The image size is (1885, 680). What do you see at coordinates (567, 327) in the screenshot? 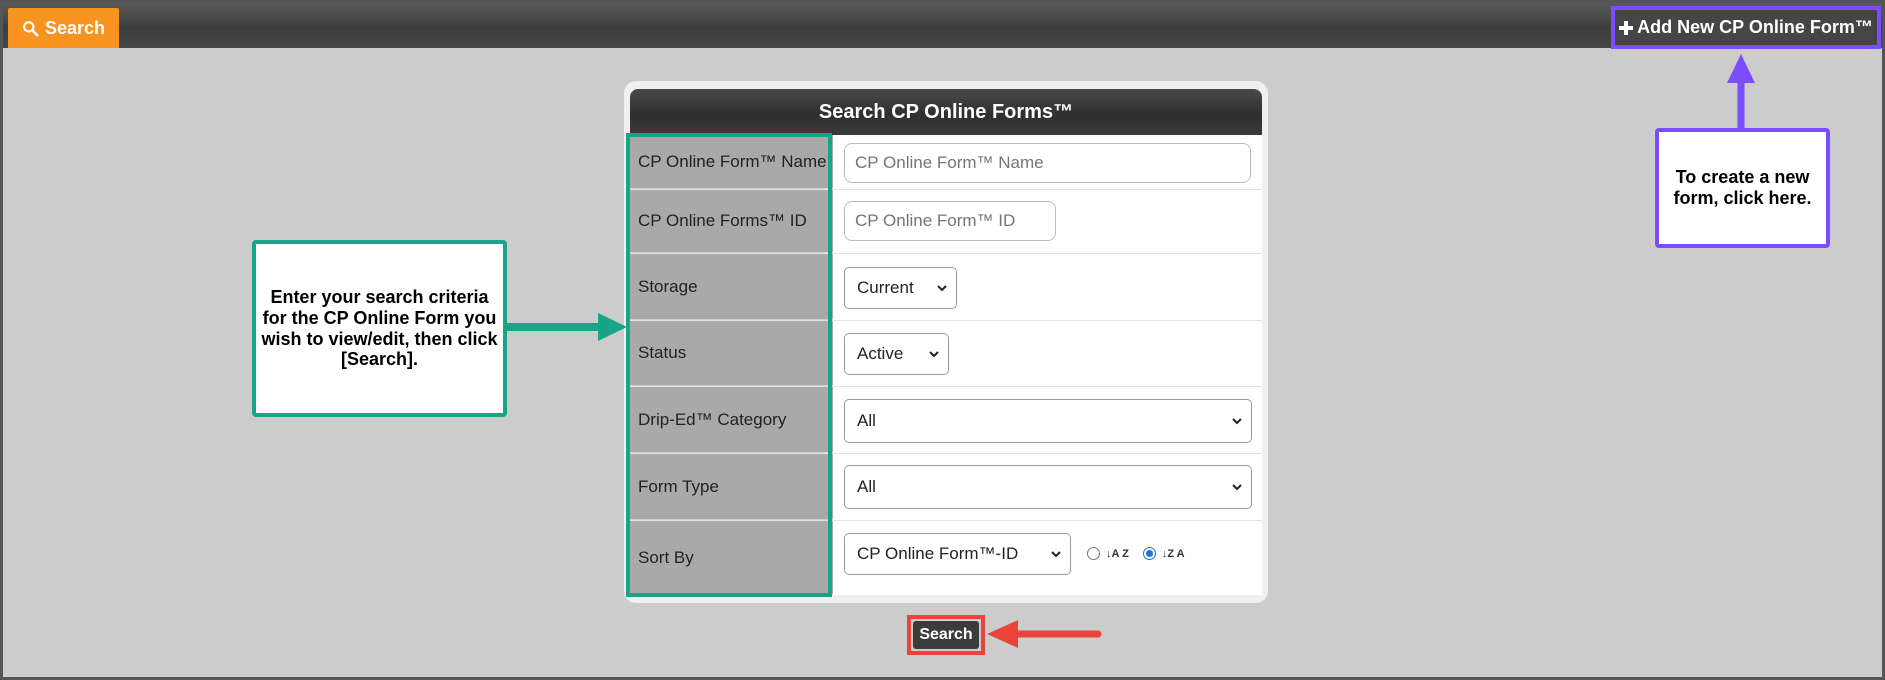
I see `teal-arrow` at bounding box center [567, 327].